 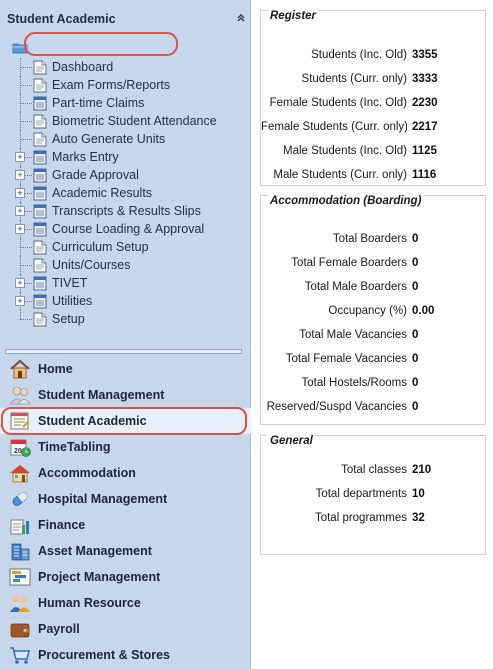 What do you see at coordinates (125, 283) in the screenshot?
I see `tree-item: + TIVET` at bounding box center [125, 283].